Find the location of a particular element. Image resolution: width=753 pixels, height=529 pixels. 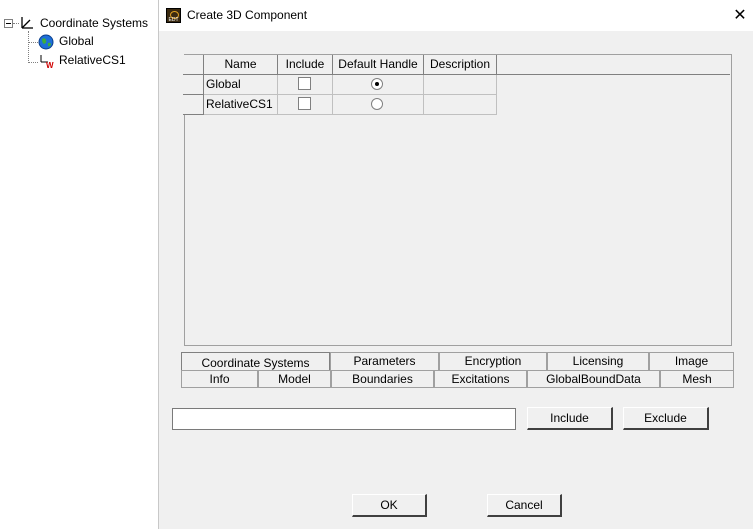

tab-boundaries: Boundaries is located at coordinates (382, 379).